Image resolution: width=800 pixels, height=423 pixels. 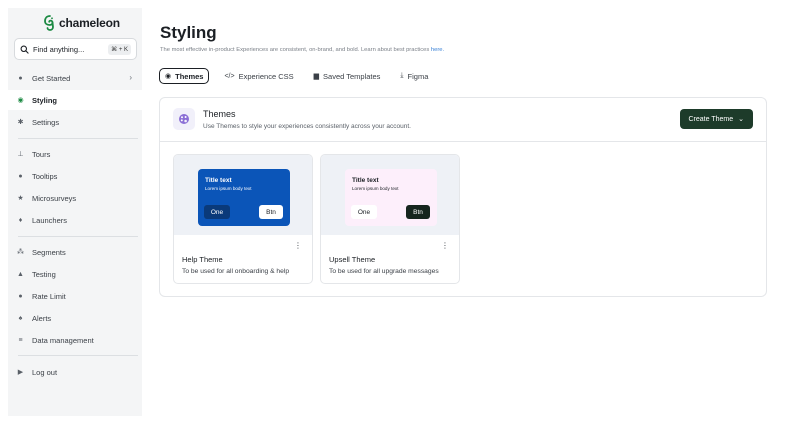 I want to click on sidebar-item-label: Launchers, so click(x=50, y=220).